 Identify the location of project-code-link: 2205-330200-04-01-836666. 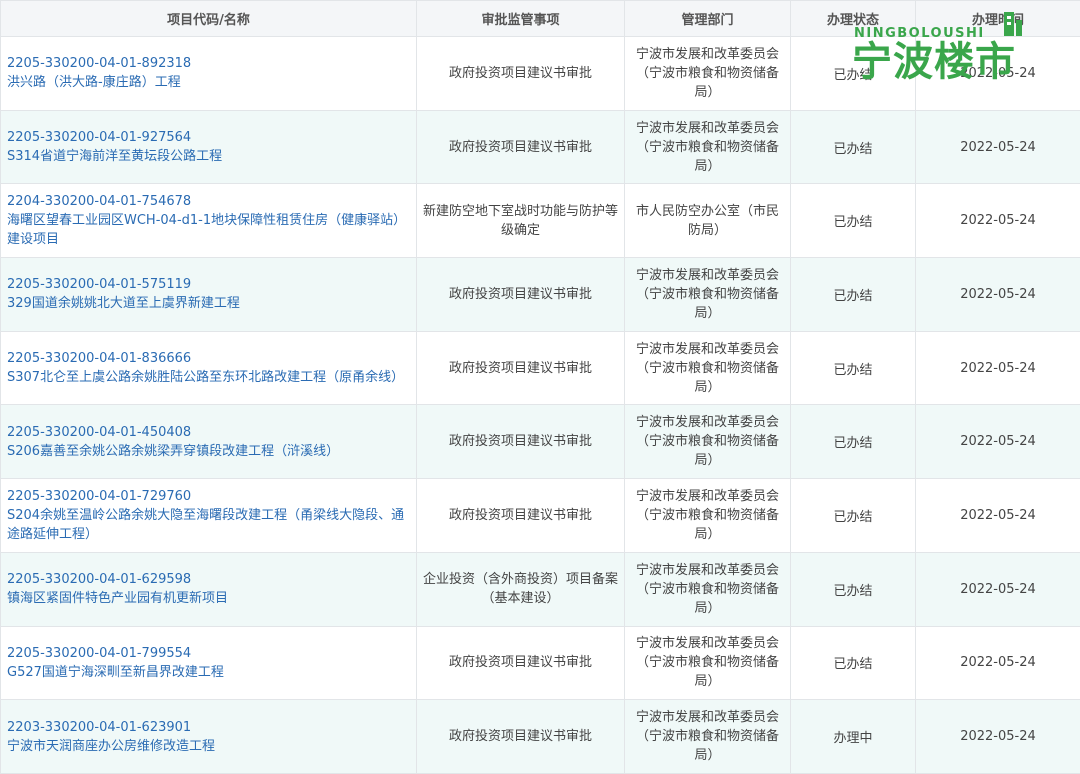
(208, 358).